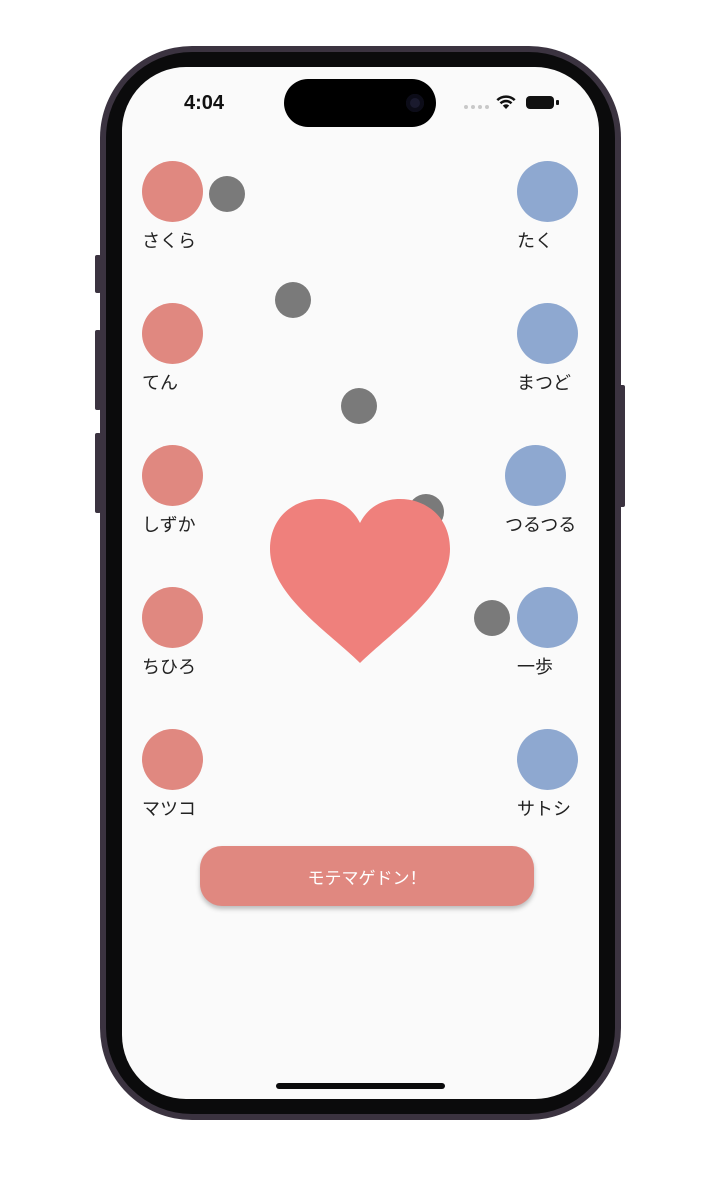 The image size is (707, 1177). Describe the element at coordinates (535, 241) in the screenshot. I see `right-person-name: たく` at that location.